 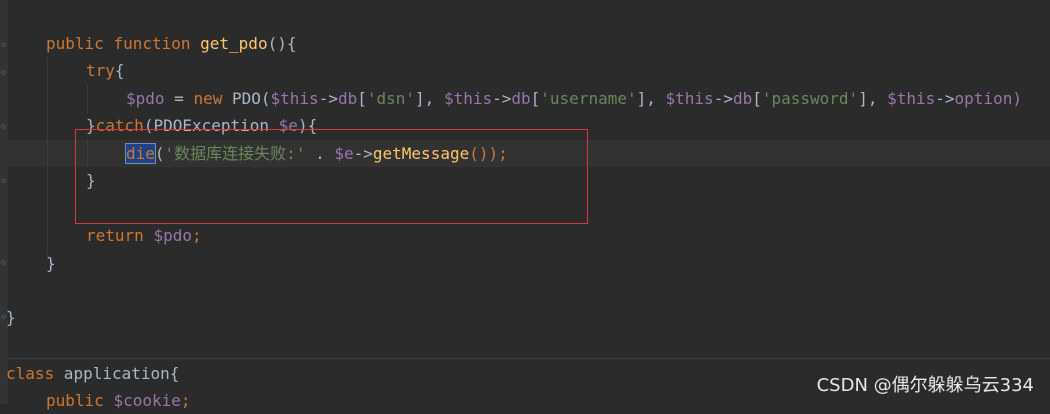 I want to click on property: option), so click(x=988, y=98).